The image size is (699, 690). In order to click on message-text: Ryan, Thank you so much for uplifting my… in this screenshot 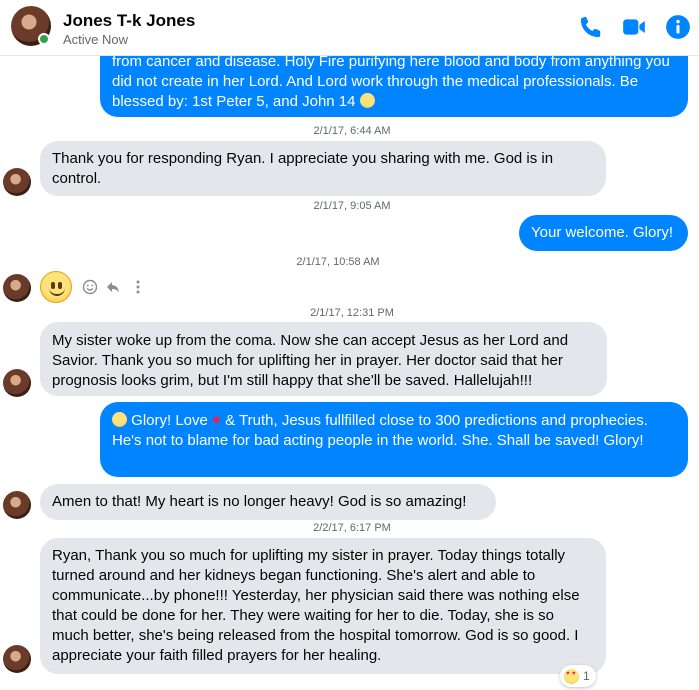, I will do `click(316, 605)`.